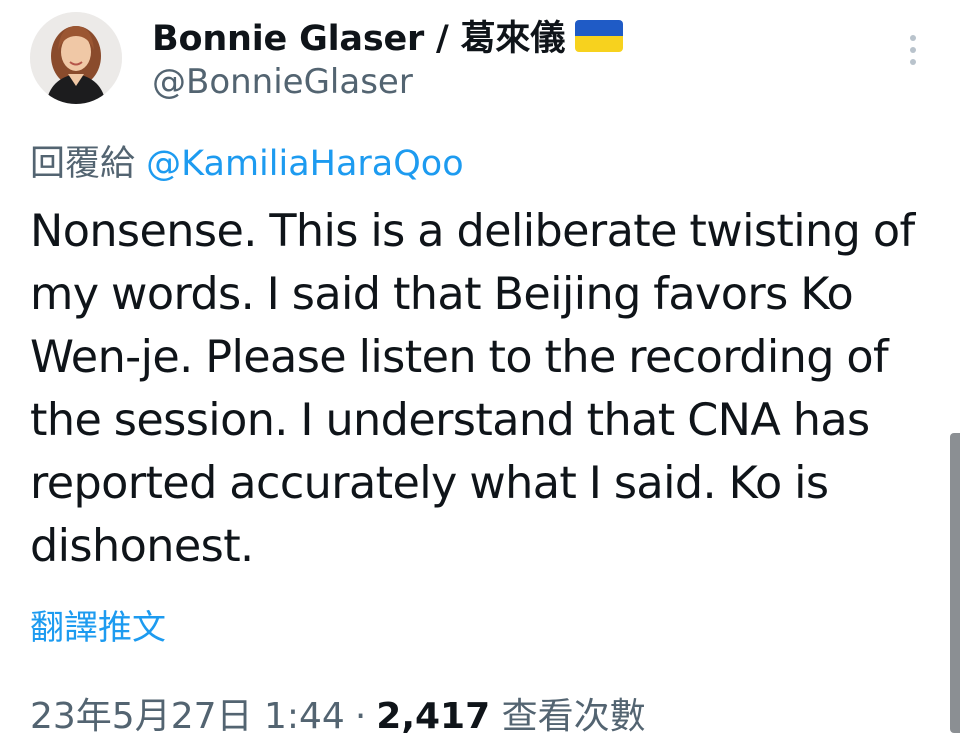  I want to click on author-avatar, so click(76, 58).